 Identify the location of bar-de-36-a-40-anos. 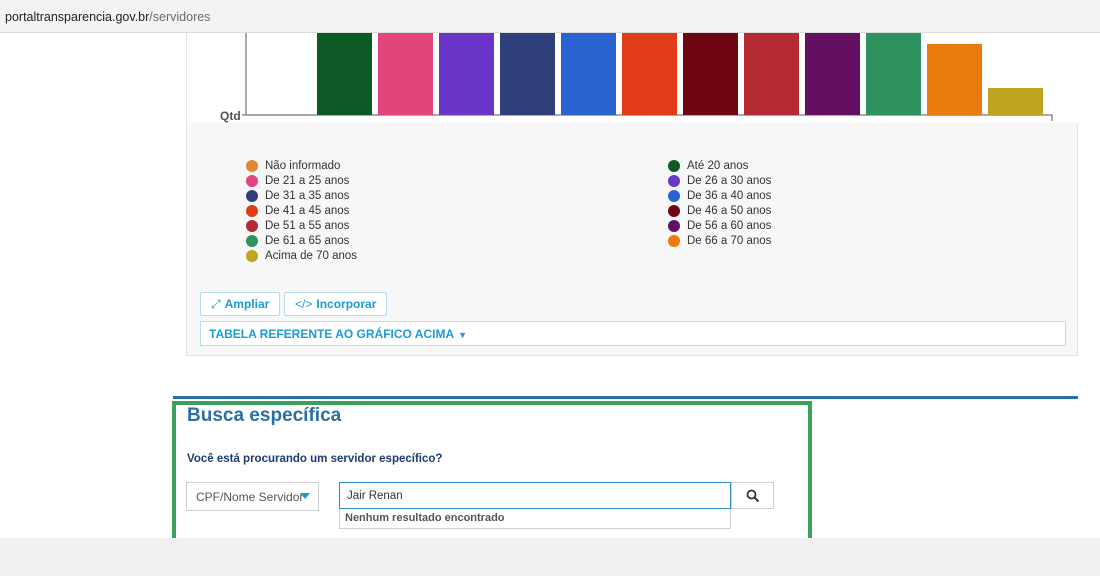
(588, 74).